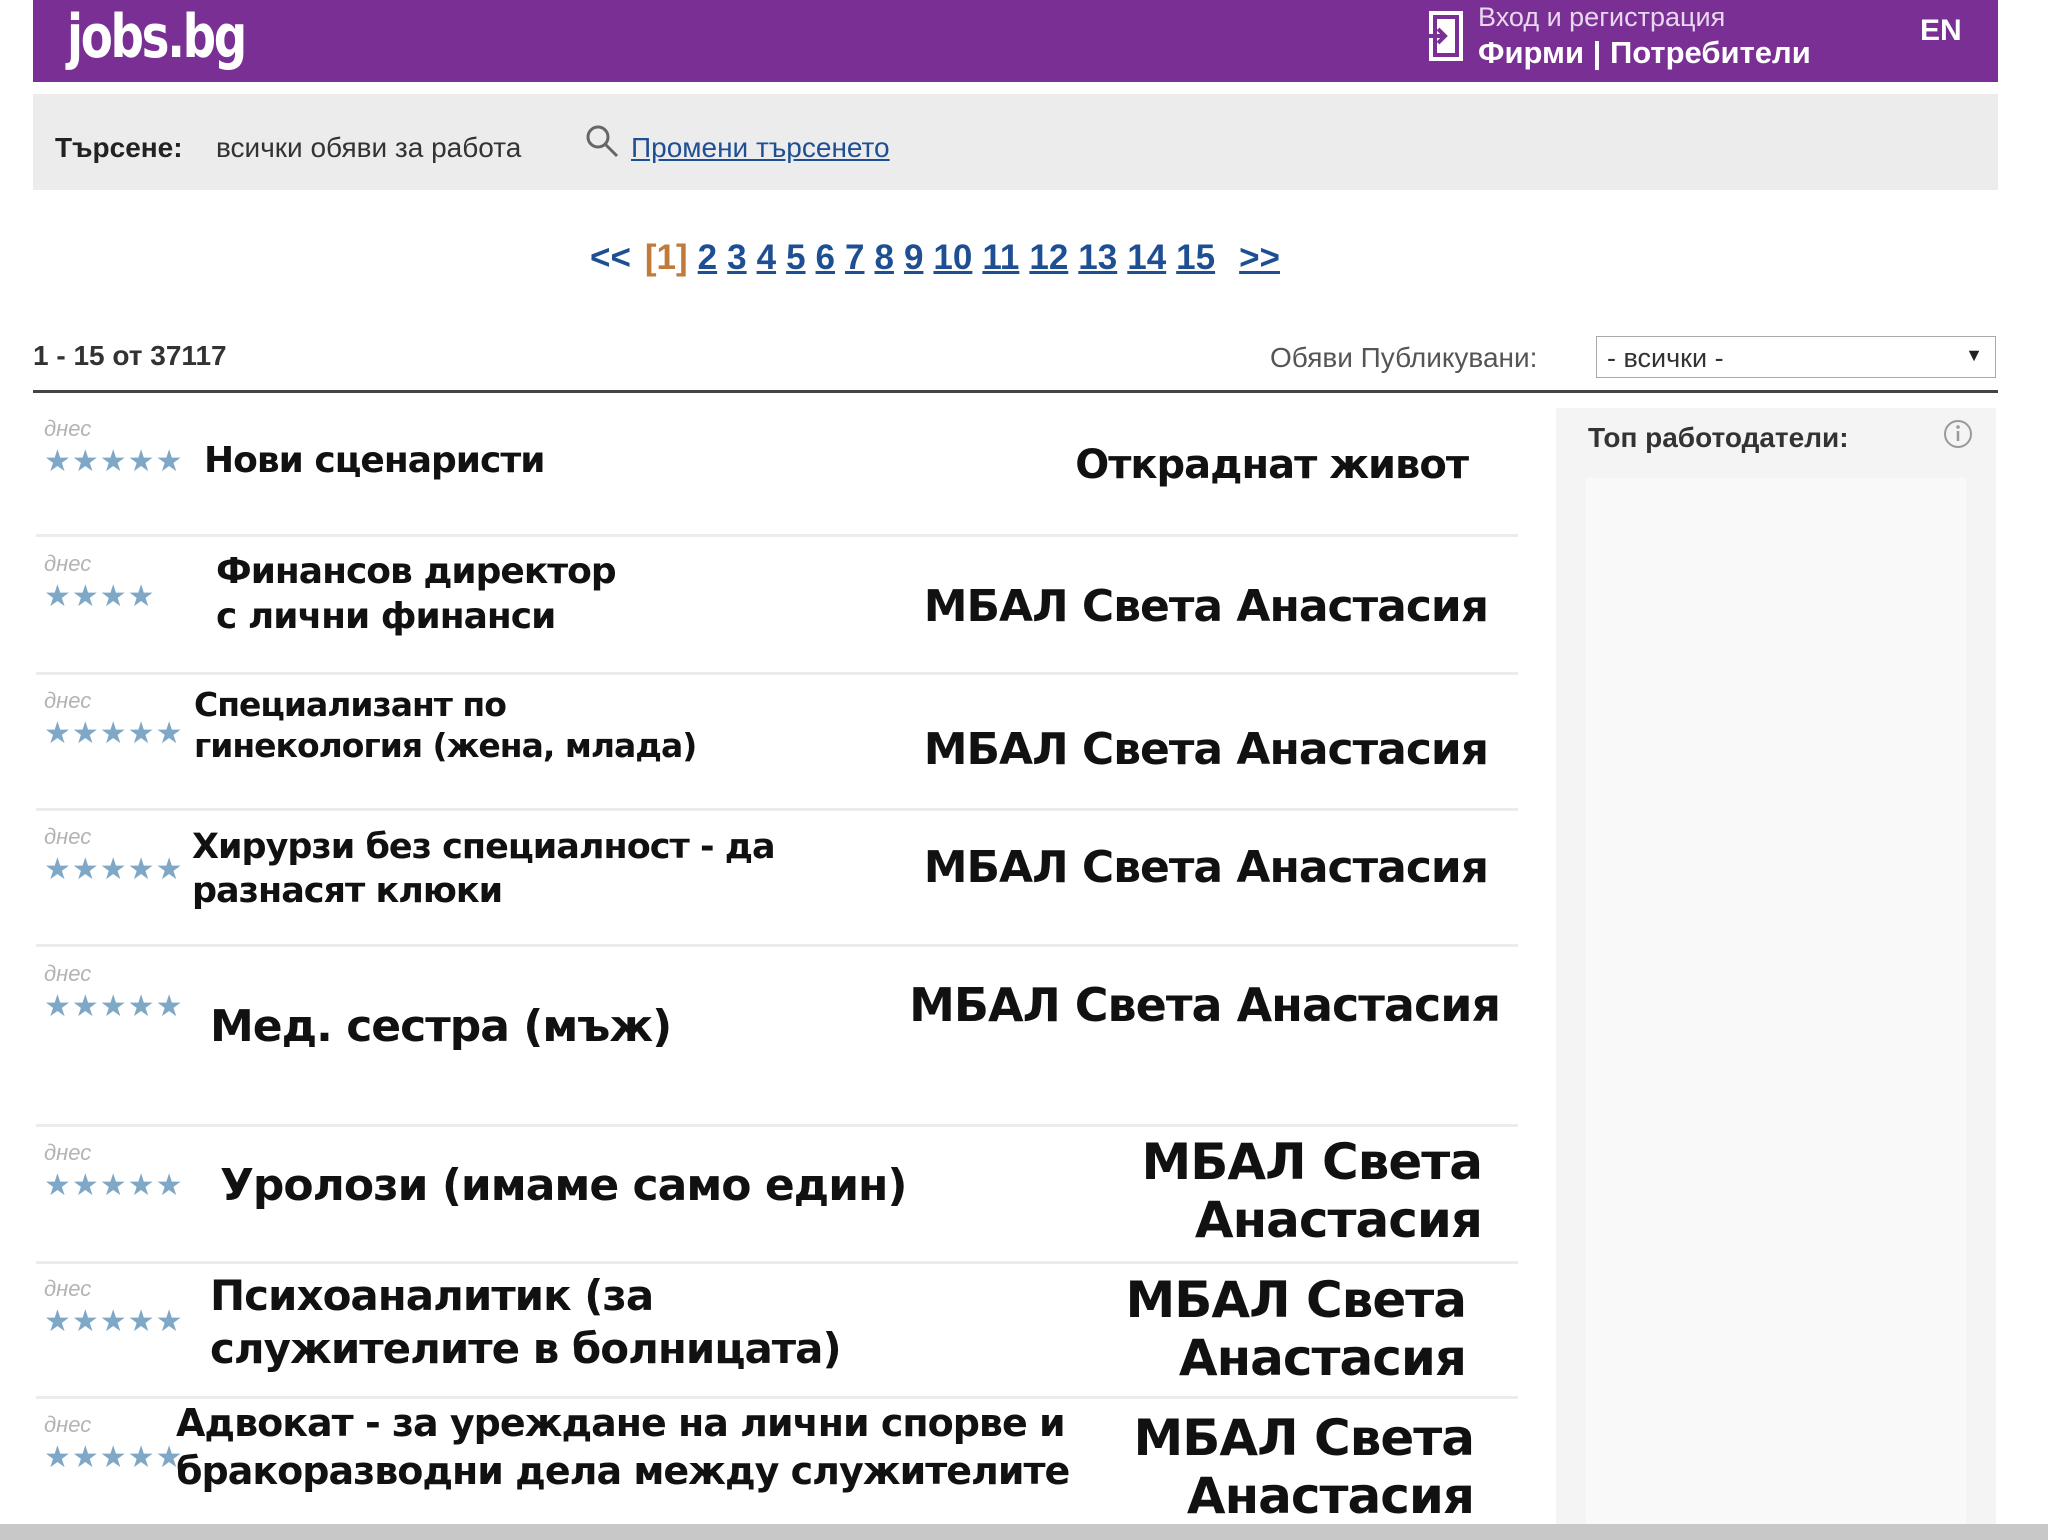 Image resolution: width=2048 pixels, height=1540 pixels. What do you see at coordinates (760, 148) in the screenshot?
I see `change-search-link: Промени търсенето` at bounding box center [760, 148].